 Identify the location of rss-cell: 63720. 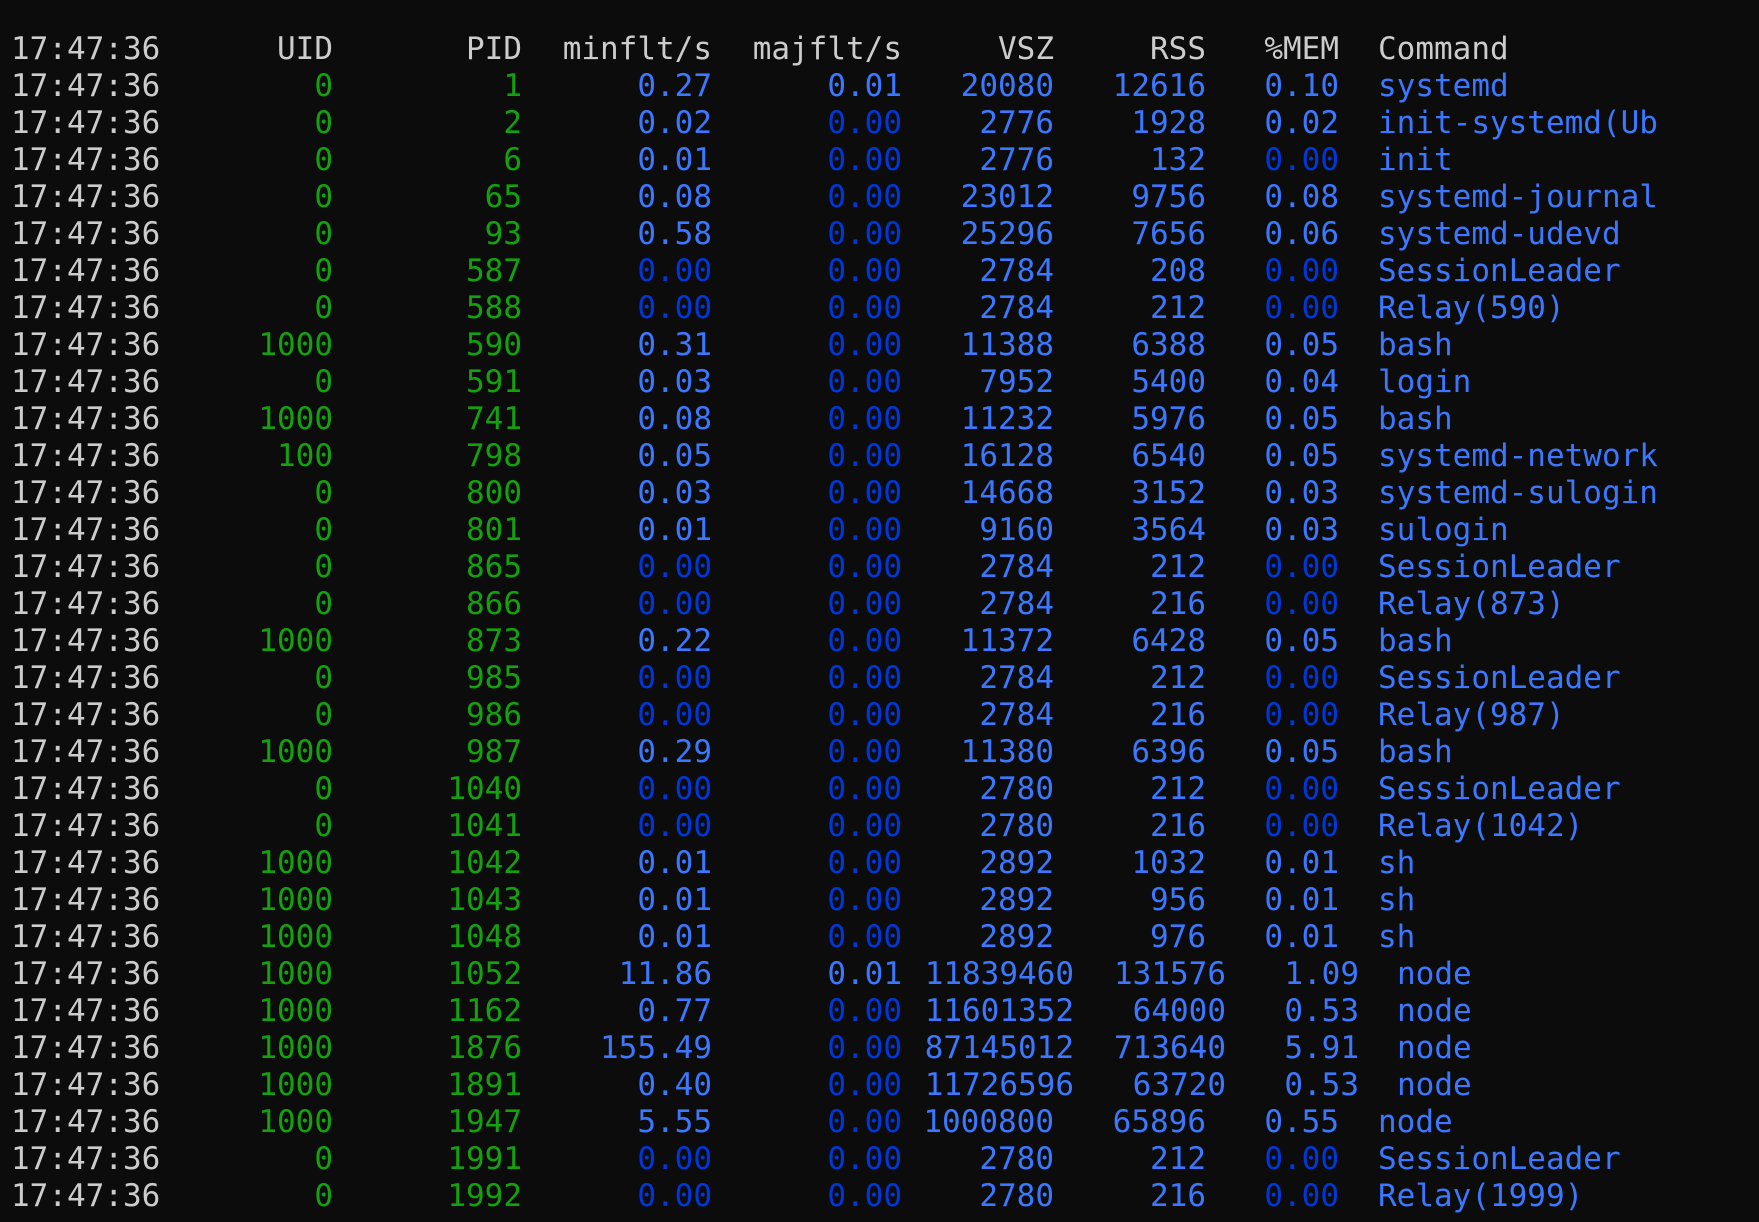
(1179, 1085).